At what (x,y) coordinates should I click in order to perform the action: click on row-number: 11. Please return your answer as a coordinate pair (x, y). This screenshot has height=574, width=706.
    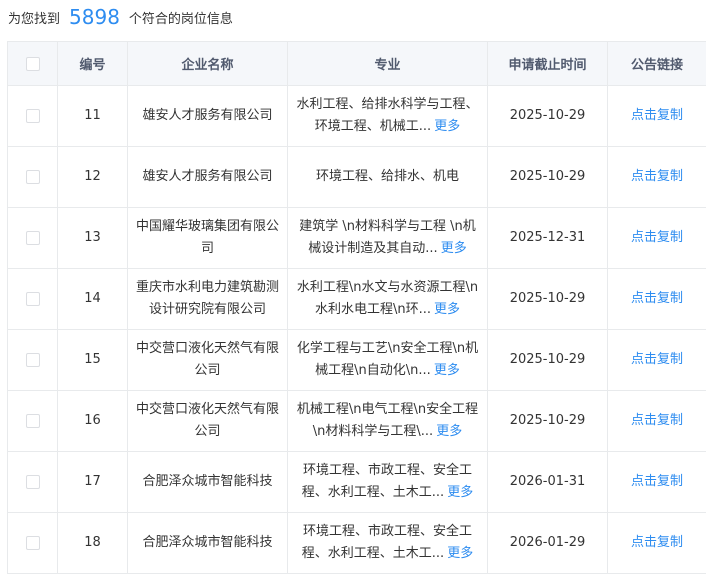
    Looking at the image, I should click on (93, 116).